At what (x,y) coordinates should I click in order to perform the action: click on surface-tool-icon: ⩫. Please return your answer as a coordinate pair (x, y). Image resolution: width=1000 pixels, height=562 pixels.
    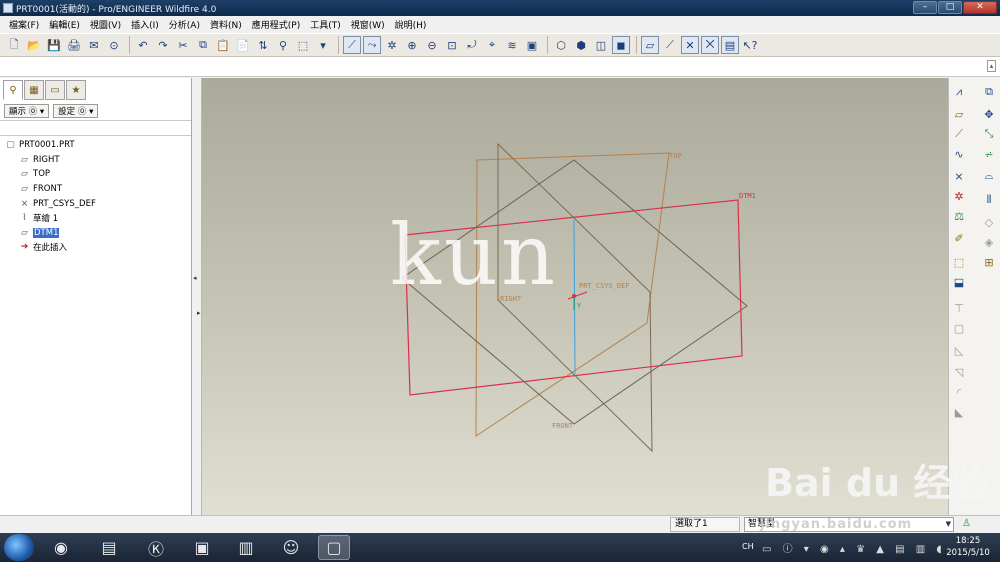
    Looking at the image, I should click on (989, 154).